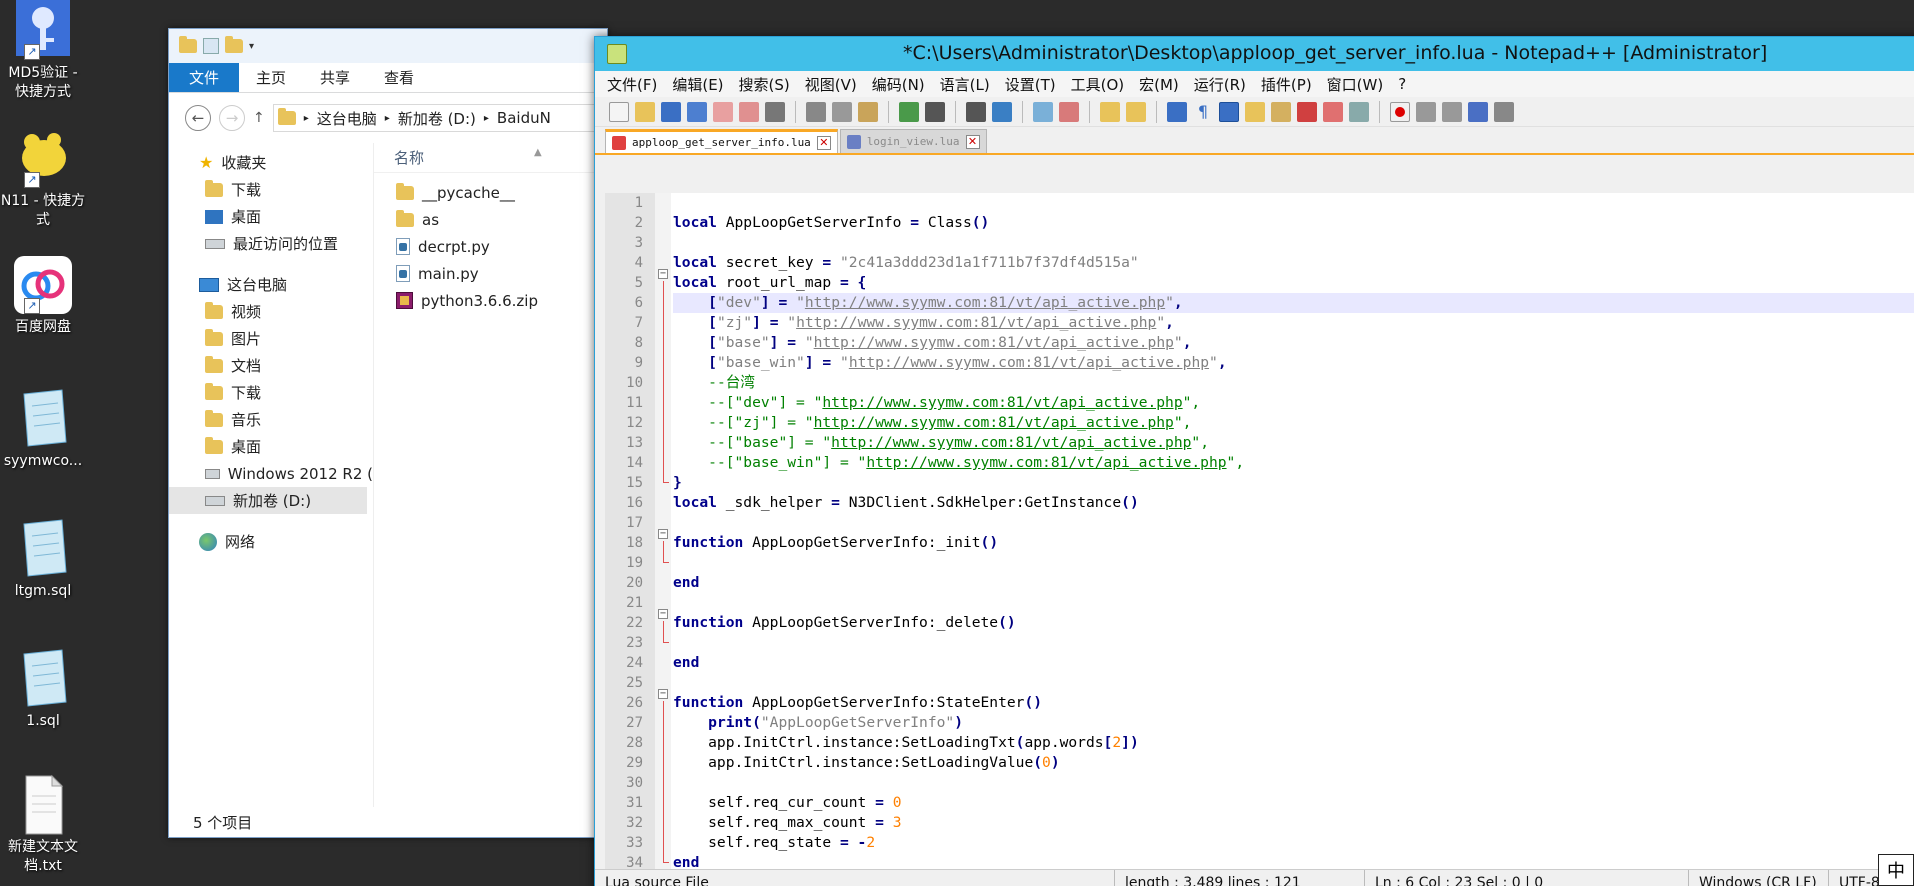 The width and height of the screenshot is (1914, 886). What do you see at coordinates (198, 118) in the screenshot?
I see `back-button: ←` at bounding box center [198, 118].